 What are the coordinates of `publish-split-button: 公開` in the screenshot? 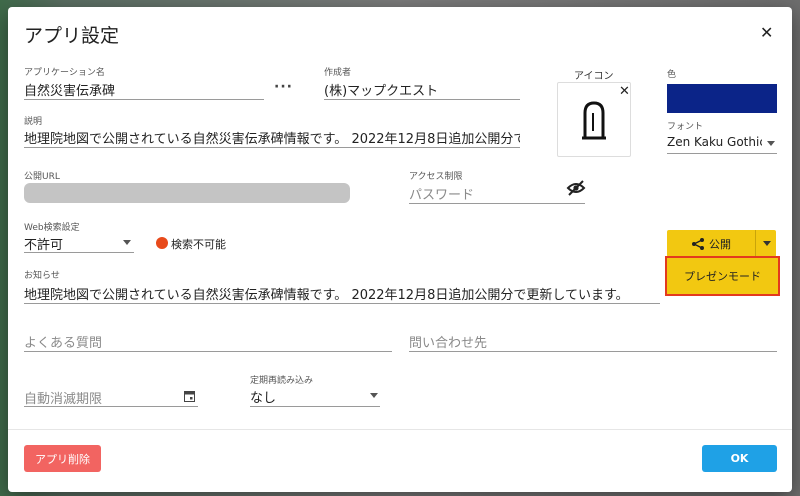 It's located at (721, 243).